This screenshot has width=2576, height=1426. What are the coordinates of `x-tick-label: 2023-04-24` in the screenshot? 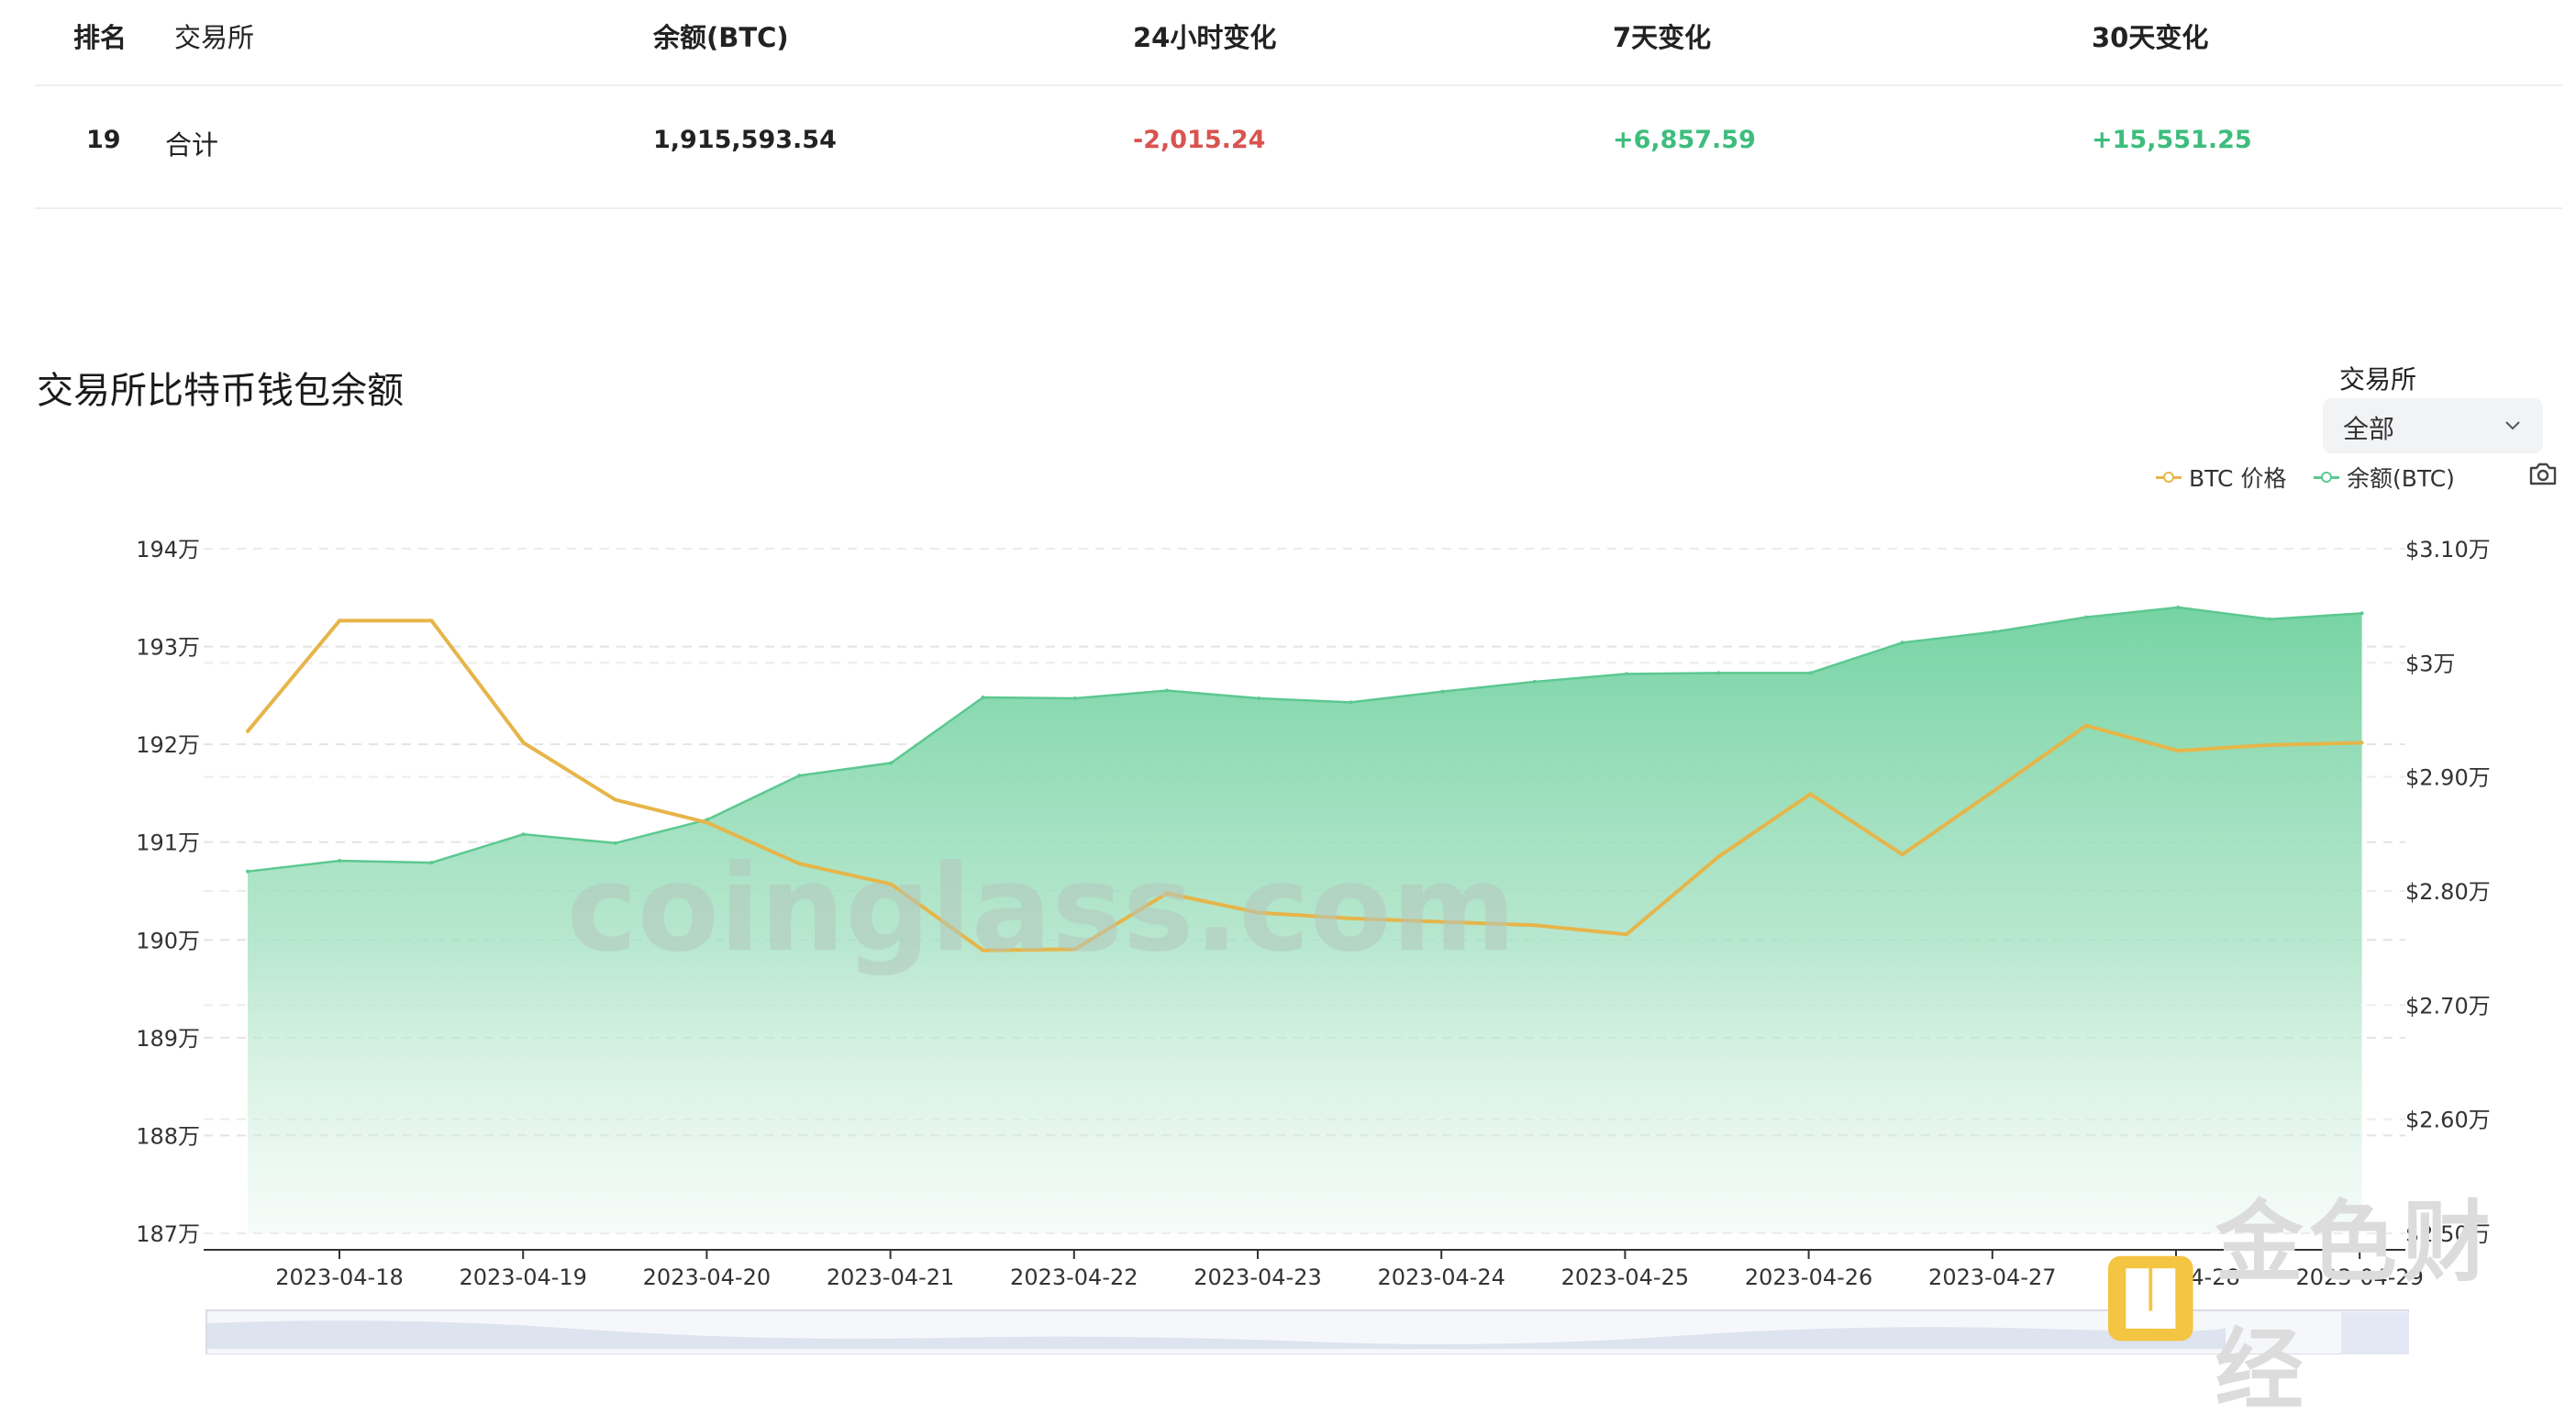 It's located at (1441, 1277).